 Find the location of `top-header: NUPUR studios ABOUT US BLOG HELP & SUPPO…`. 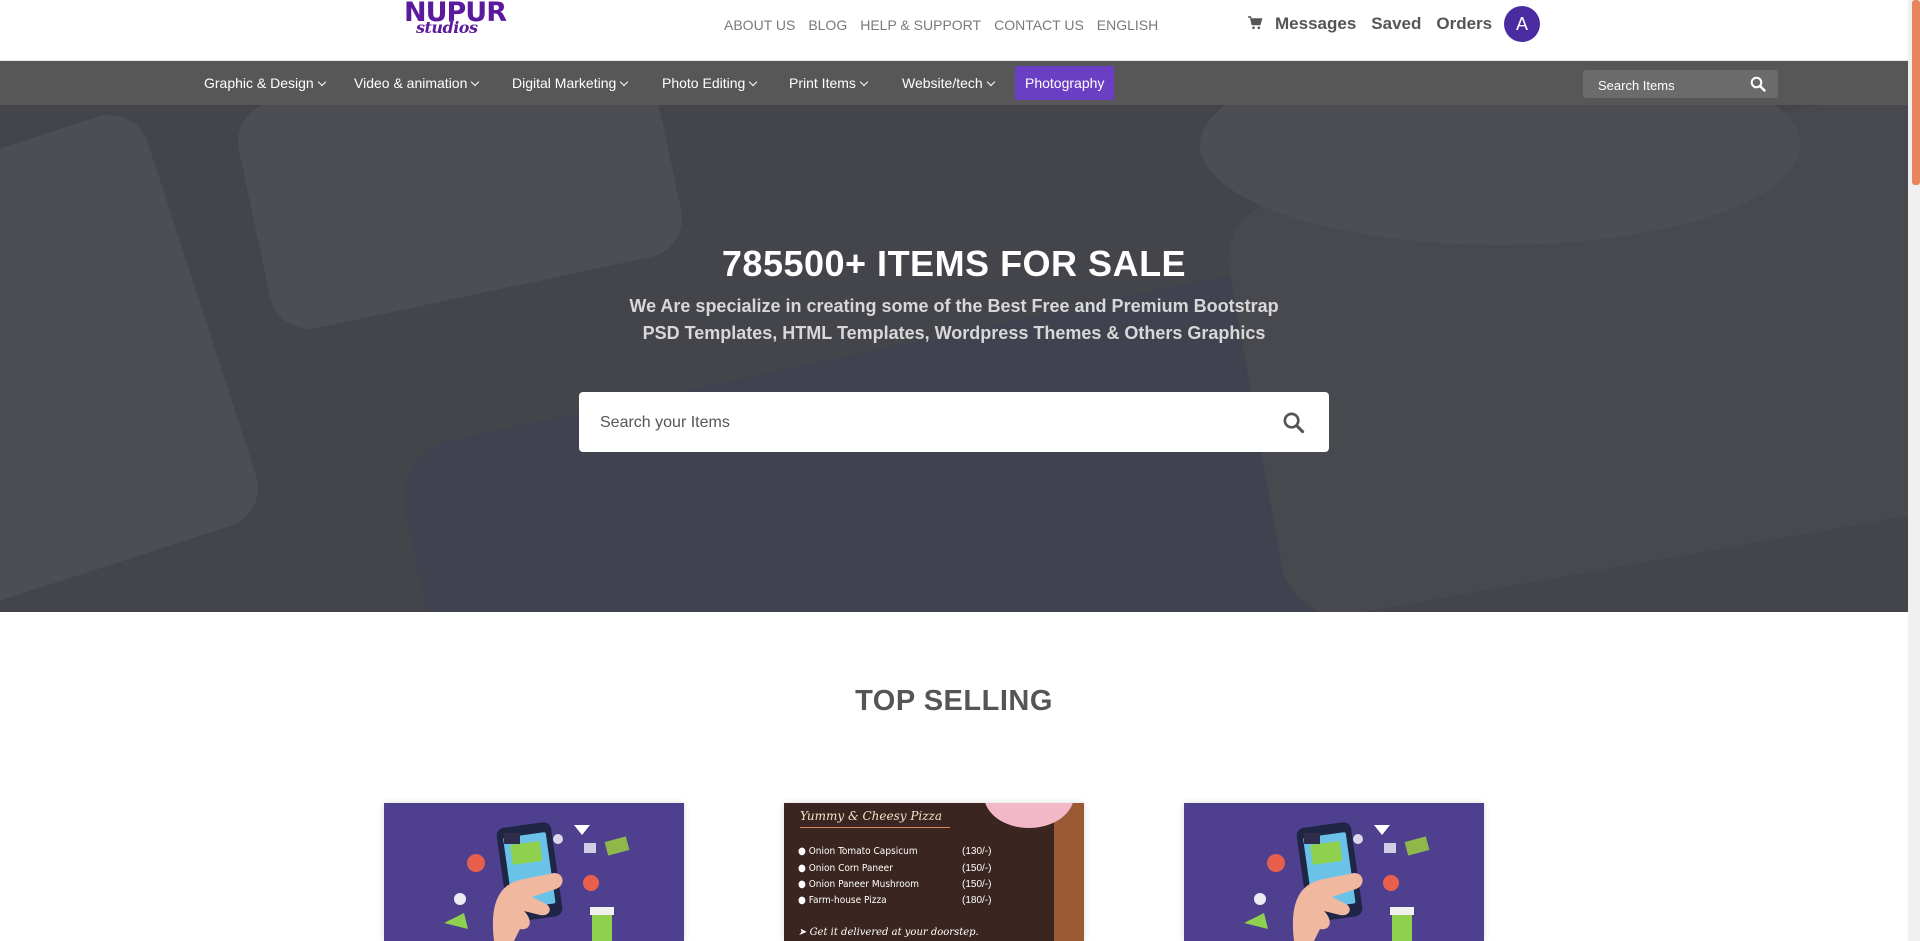

top-header: NUPUR studios ABOUT US BLOG HELP & SUPPO… is located at coordinates (954, 30).